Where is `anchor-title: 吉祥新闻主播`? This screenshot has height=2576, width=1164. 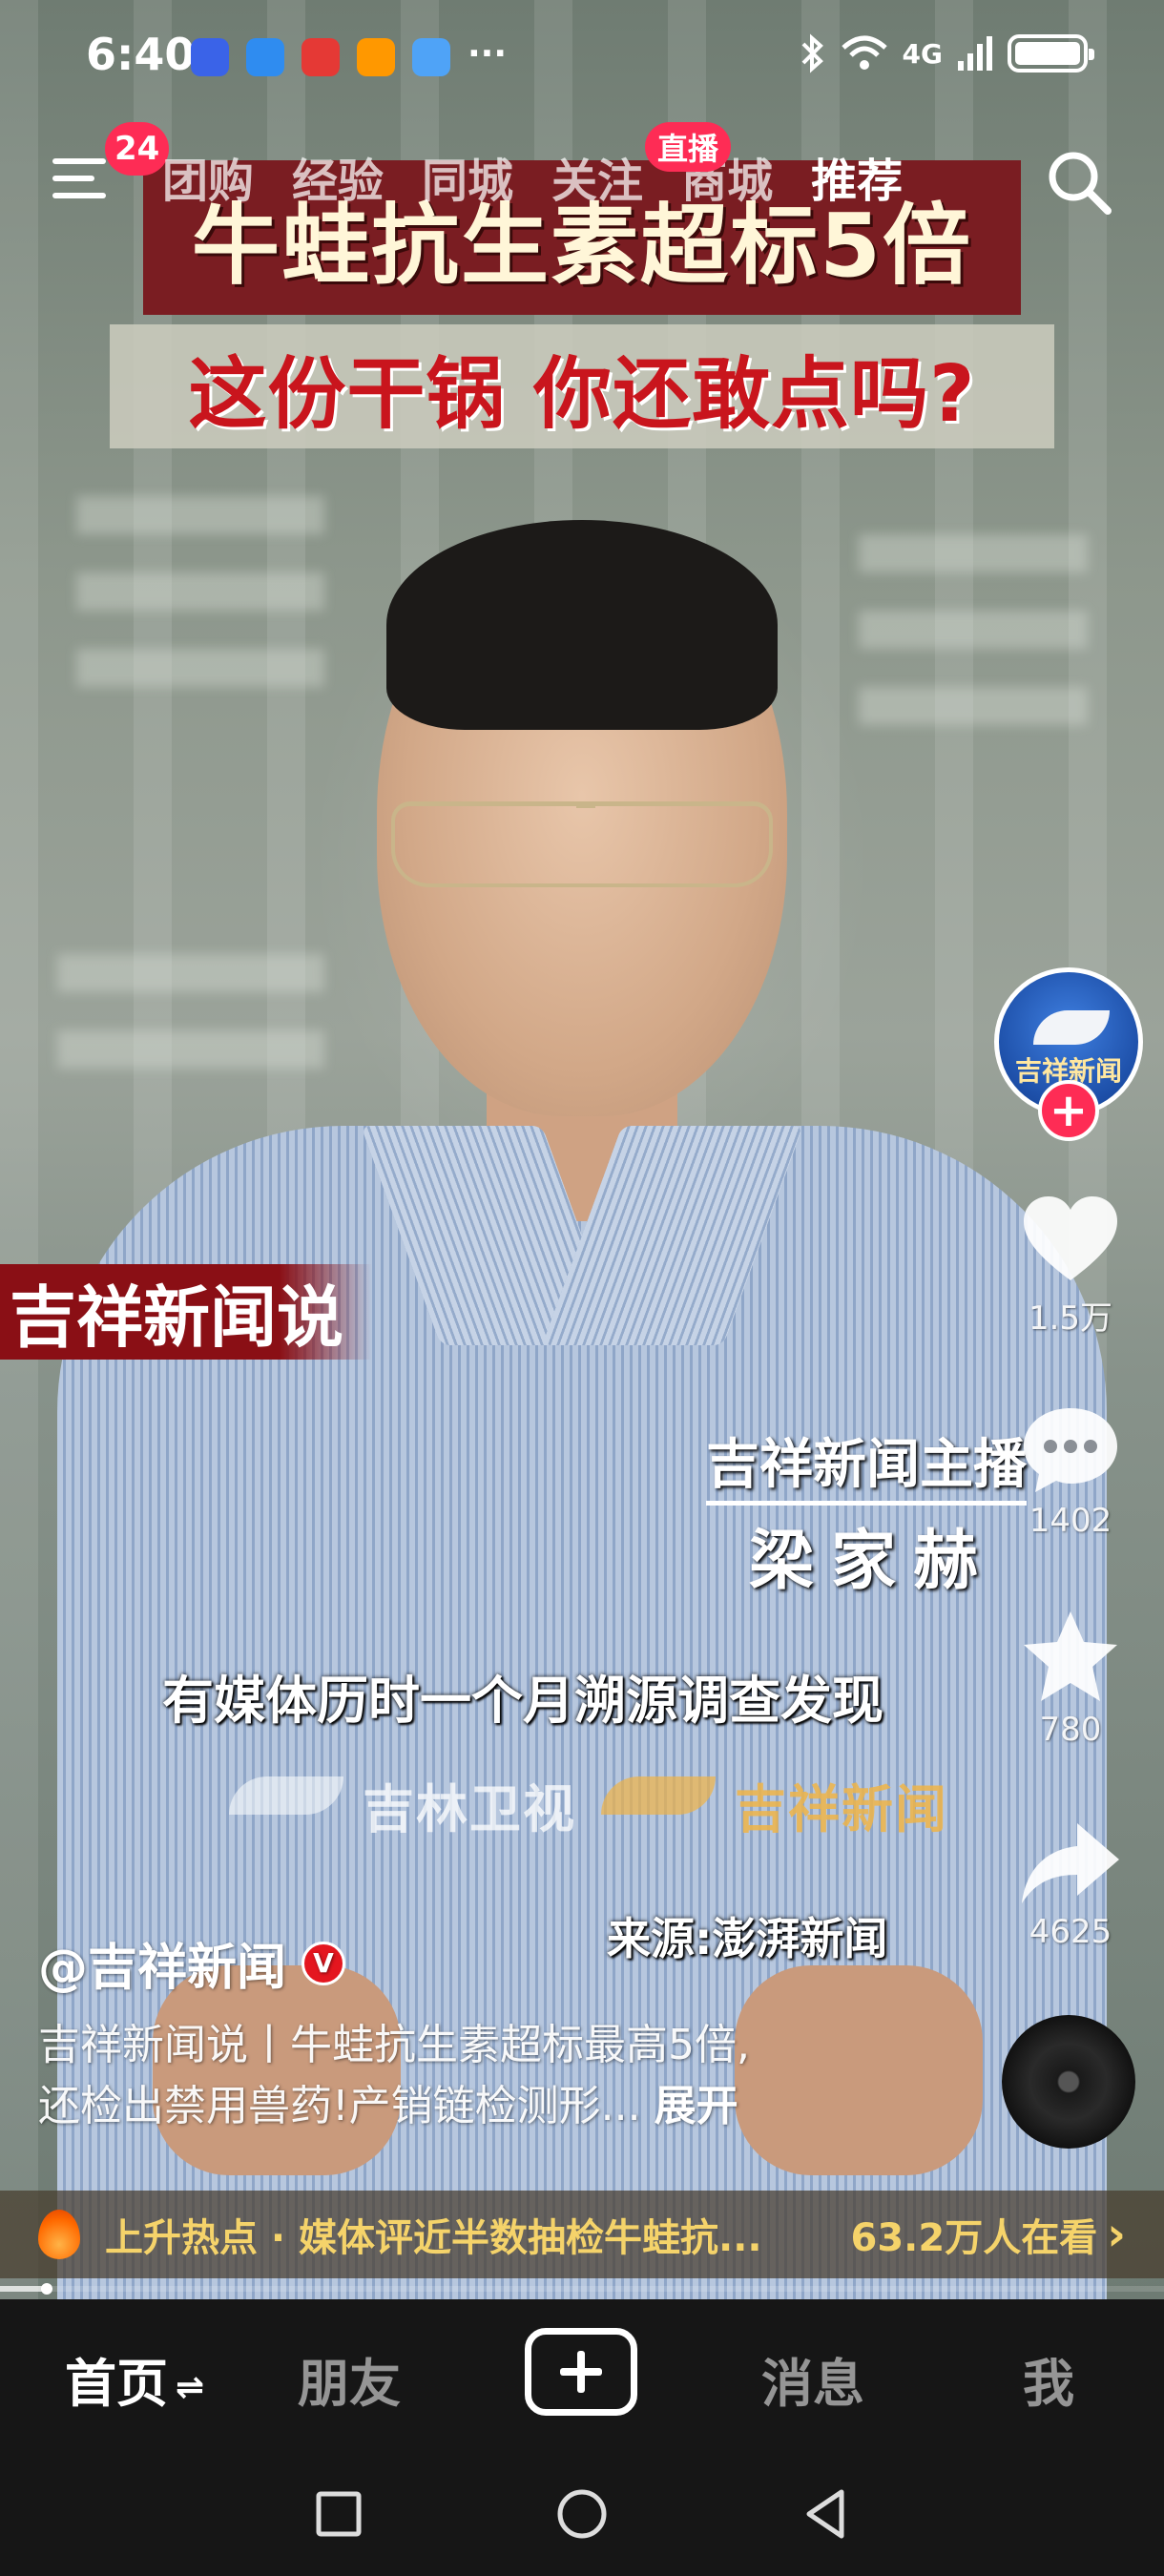
anchor-title: 吉祥新闻主播 is located at coordinates (867, 1464).